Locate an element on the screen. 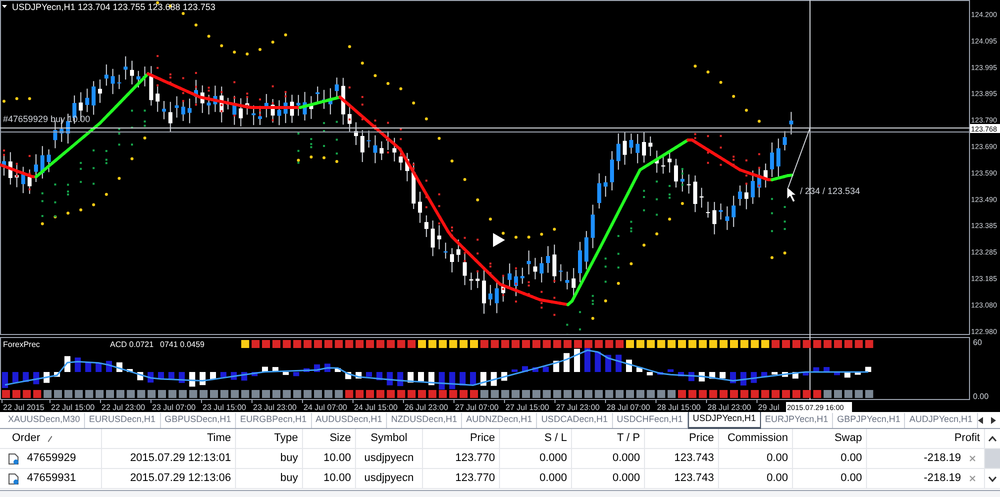  time-axis-label: 26 Jul 23:00 is located at coordinates (426, 407).